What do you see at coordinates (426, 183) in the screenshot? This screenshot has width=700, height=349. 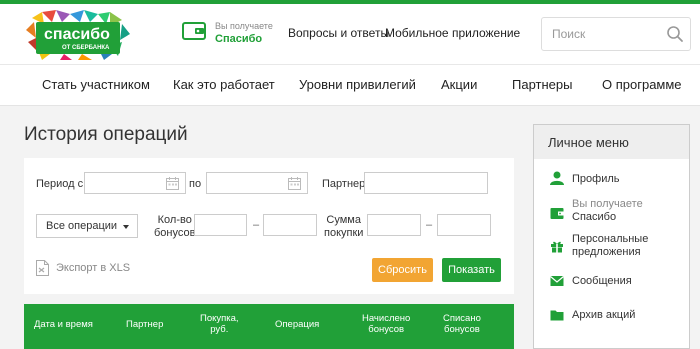 I see `partner-field` at bounding box center [426, 183].